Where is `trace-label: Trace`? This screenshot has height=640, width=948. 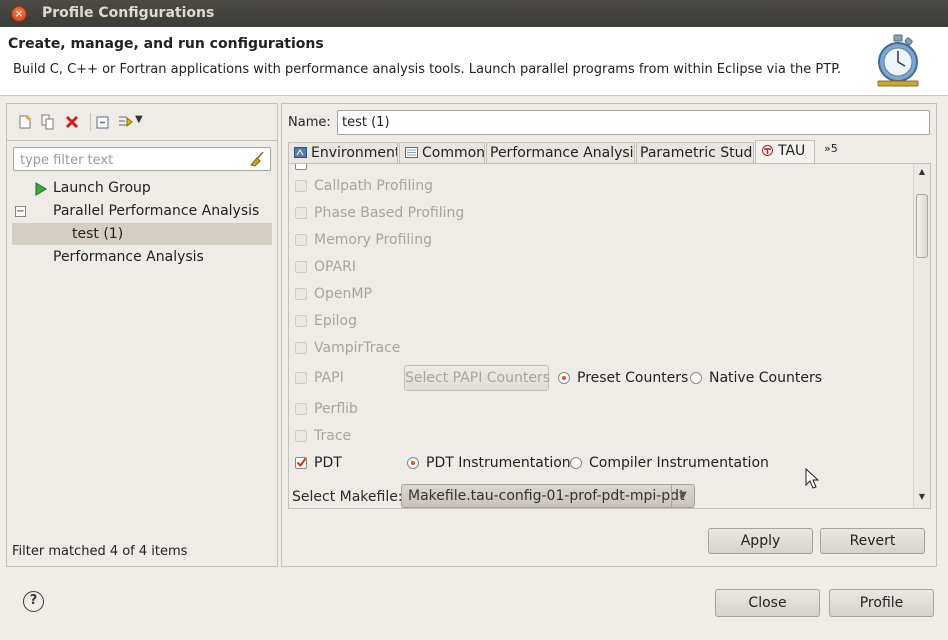 trace-label: Trace is located at coordinates (333, 436).